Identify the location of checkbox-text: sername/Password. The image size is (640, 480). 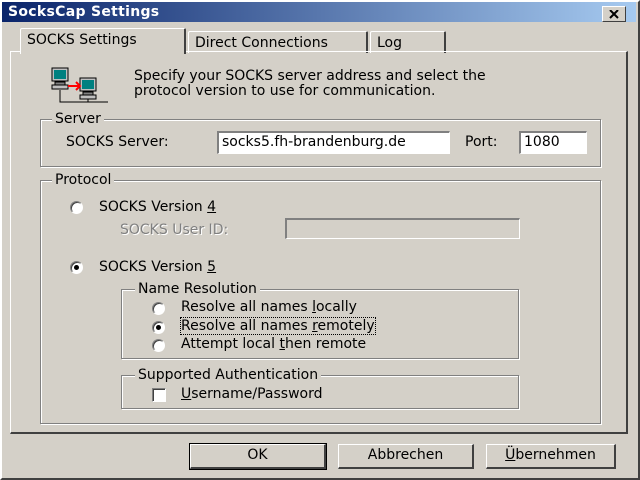
(257, 394).